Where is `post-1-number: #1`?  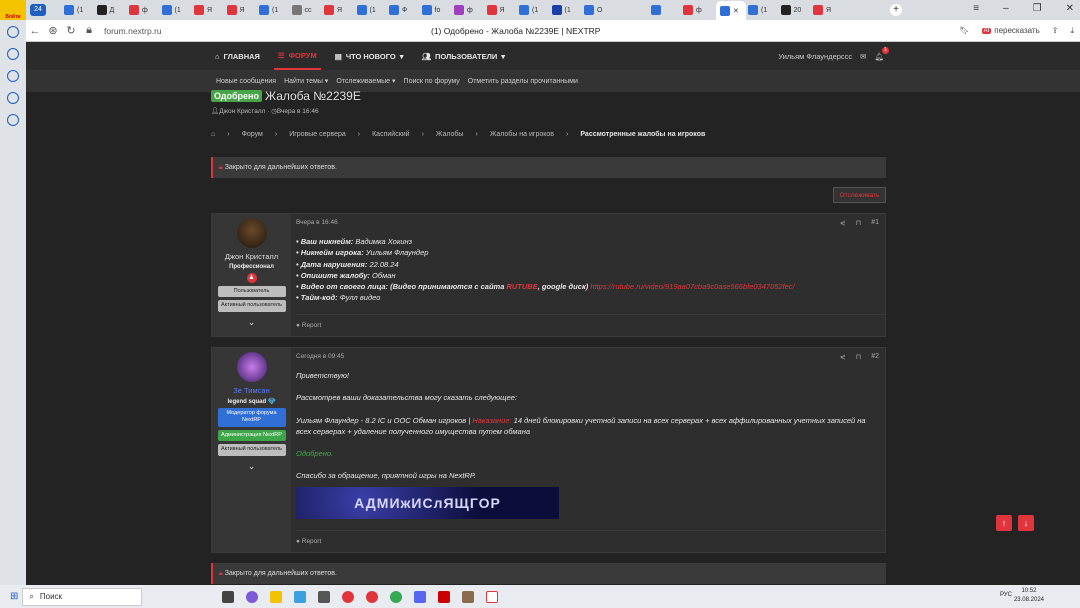 post-1-number: #1 is located at coordinates (875, 223).